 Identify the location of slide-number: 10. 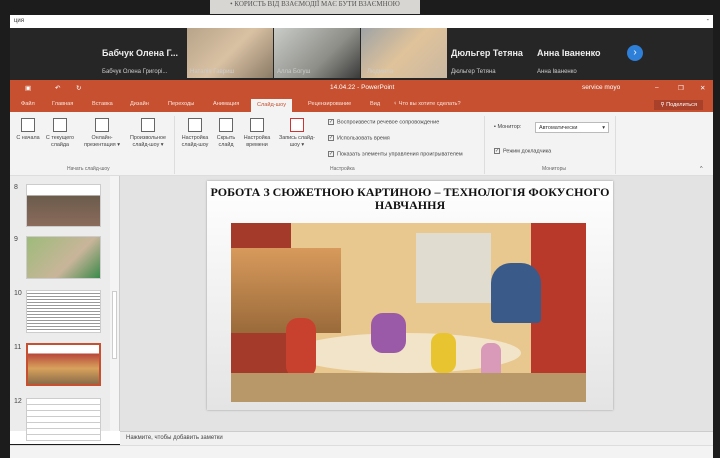
(18, 293).